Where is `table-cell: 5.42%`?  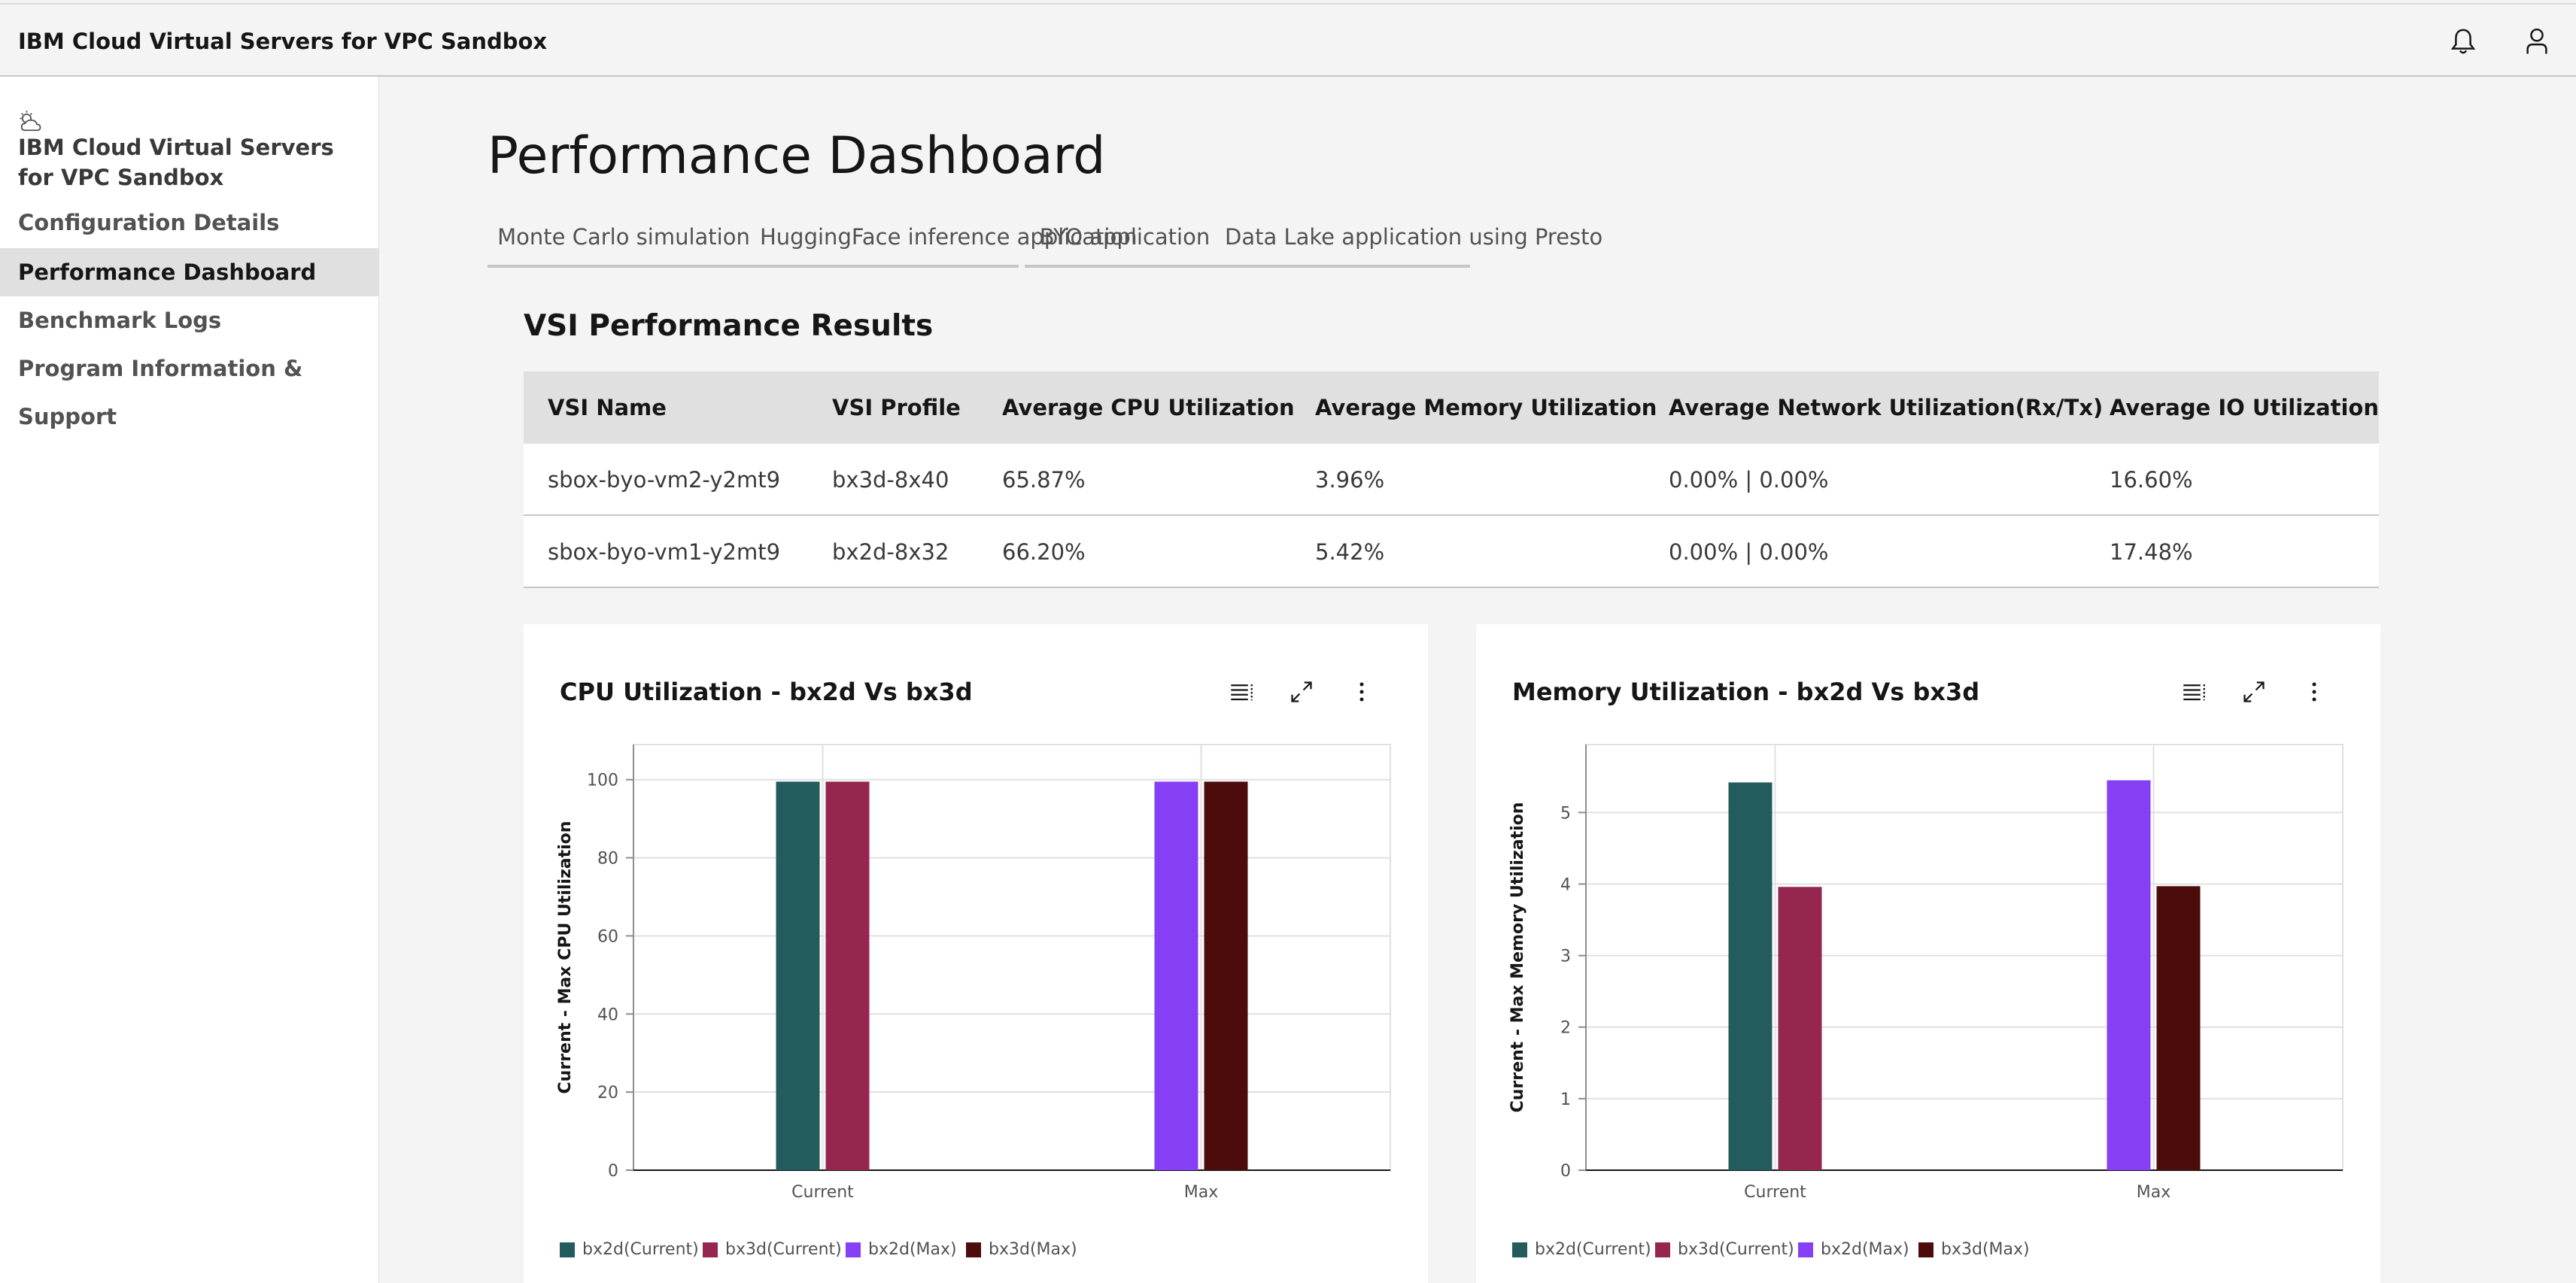
table-cell: 5.42% is located at coordinates (1350, 552).